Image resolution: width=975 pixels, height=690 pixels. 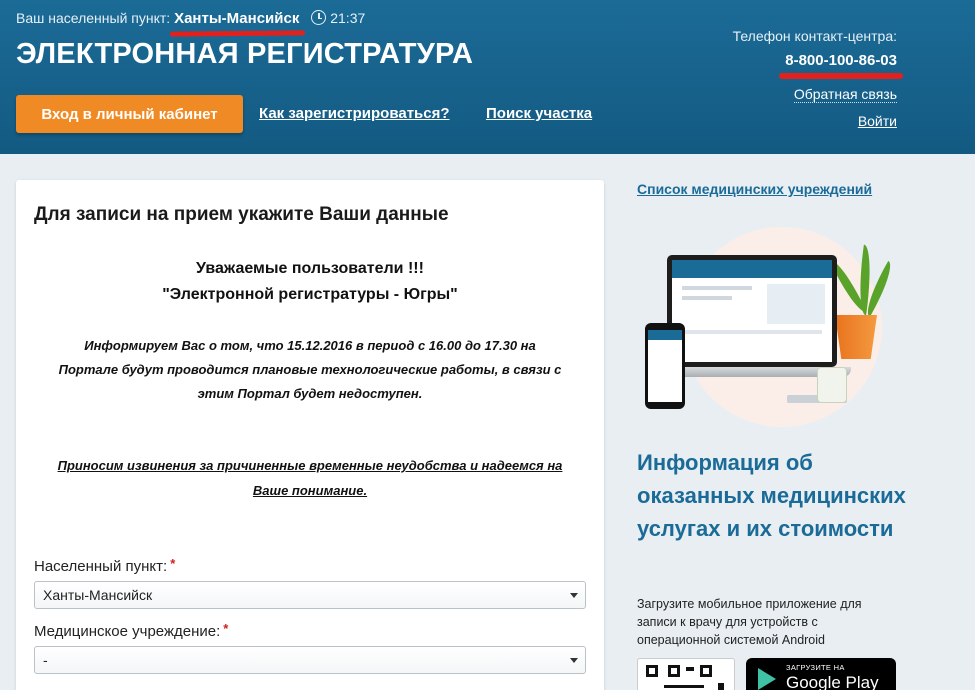 What do you see at coordinates (877, 121) in the screenshot?
I see `signin-link: Войти` at bounding box center [877, 121].